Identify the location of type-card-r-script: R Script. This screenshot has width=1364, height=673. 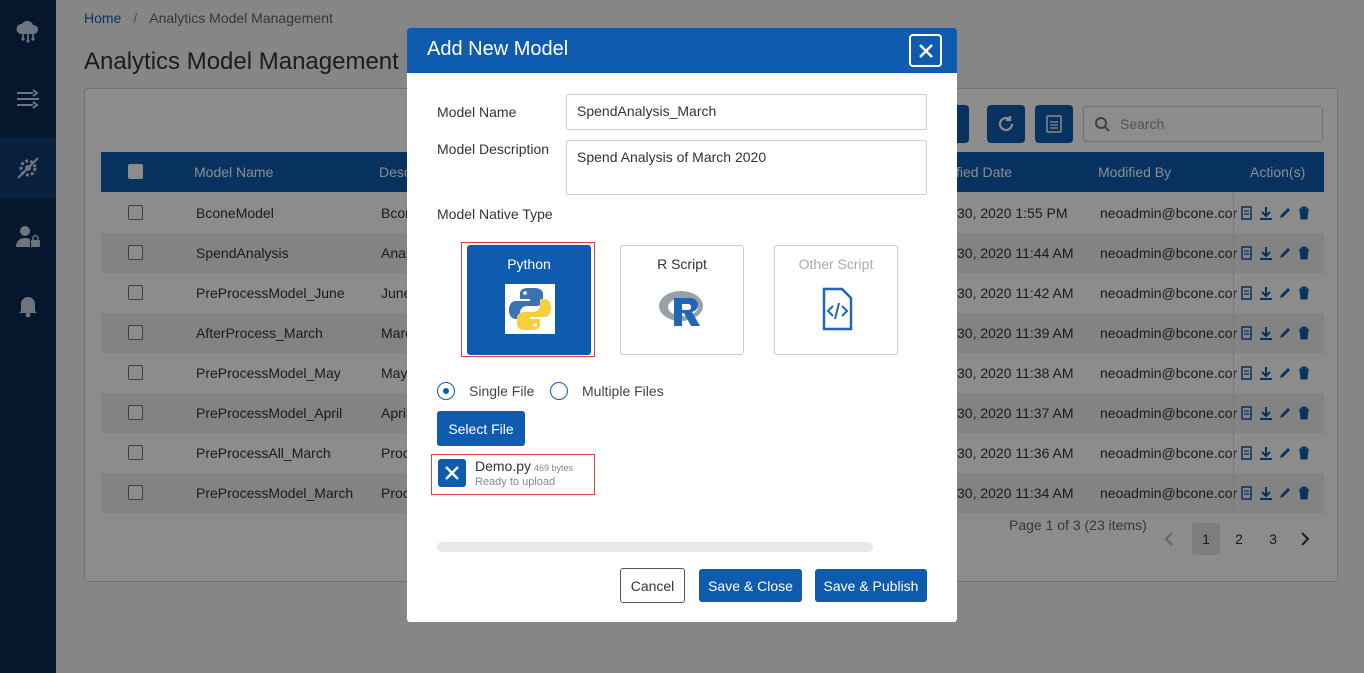
(682, 300).